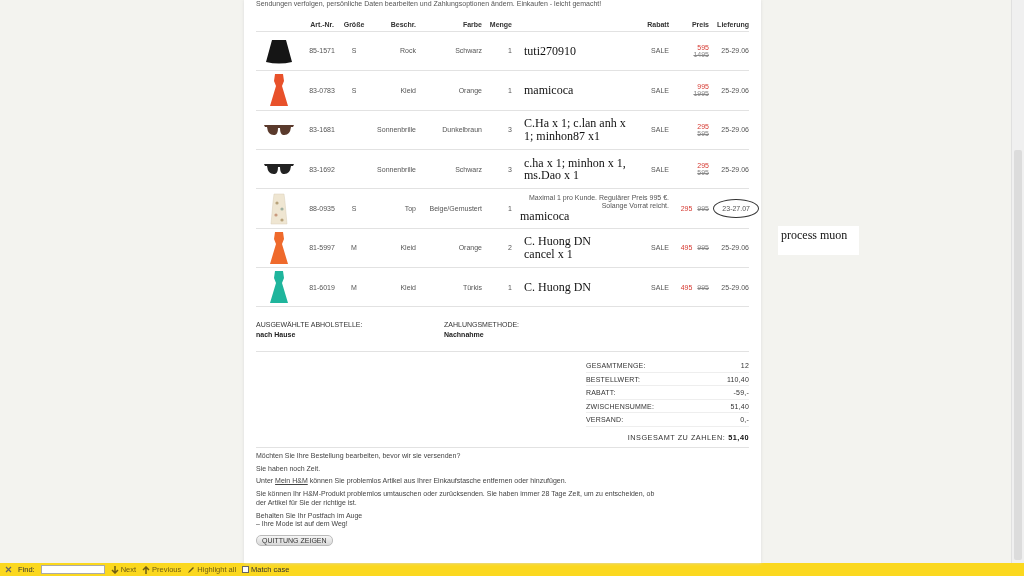  Describe the element at coordinates (818, 240) in the screenshot. I see `handwritten-note: process muon` at that location.